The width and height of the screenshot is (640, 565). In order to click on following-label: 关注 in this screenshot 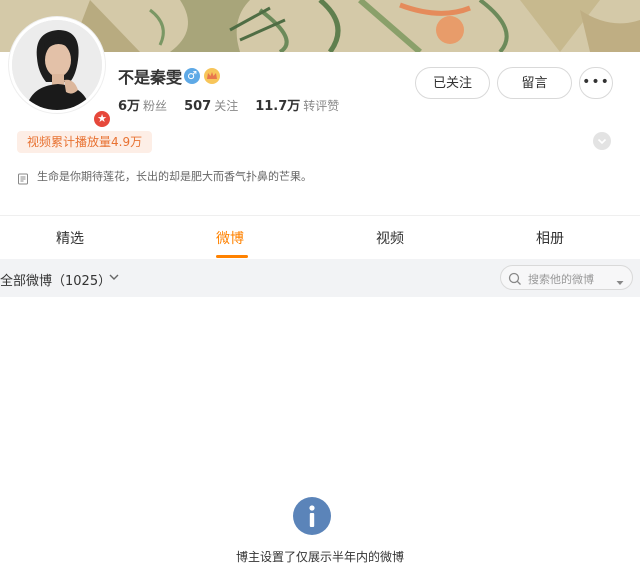, I will do `click(226, 106)`.